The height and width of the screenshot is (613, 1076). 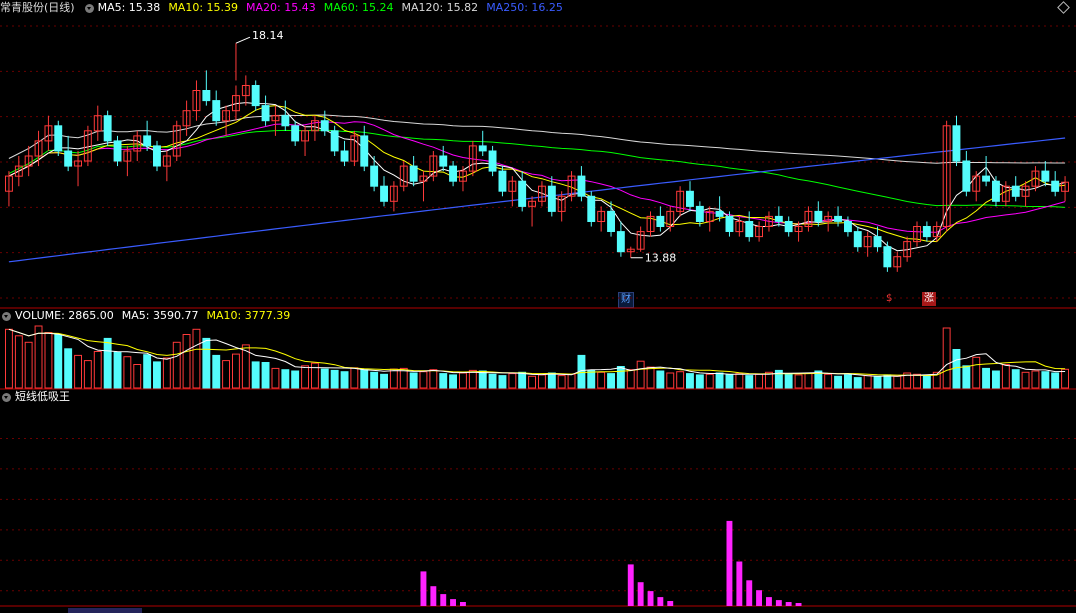 I want to click on volume-ma5-line, so click(x=537, y=352).